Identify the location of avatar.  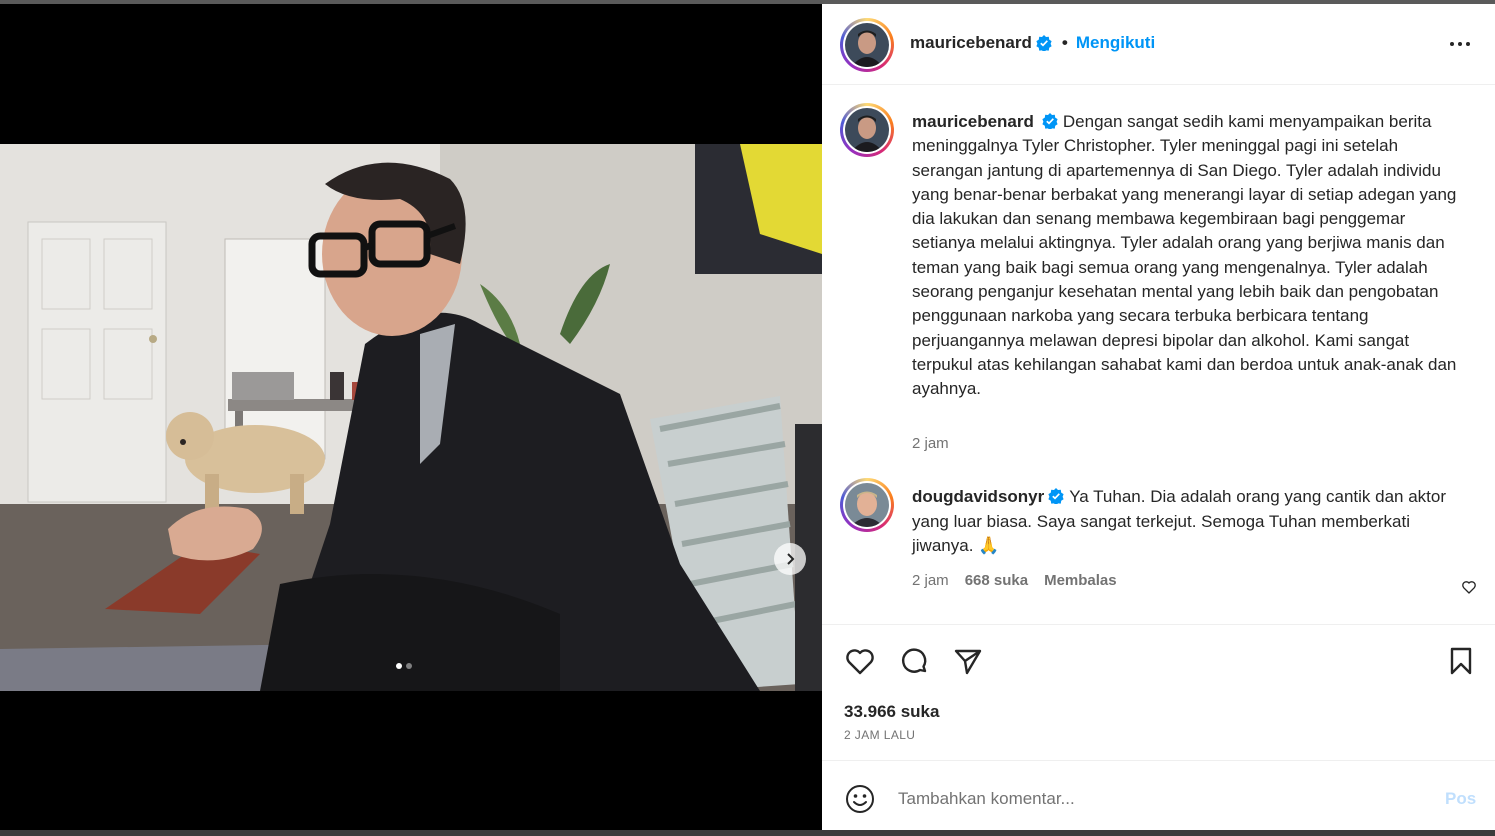
(867, 45).